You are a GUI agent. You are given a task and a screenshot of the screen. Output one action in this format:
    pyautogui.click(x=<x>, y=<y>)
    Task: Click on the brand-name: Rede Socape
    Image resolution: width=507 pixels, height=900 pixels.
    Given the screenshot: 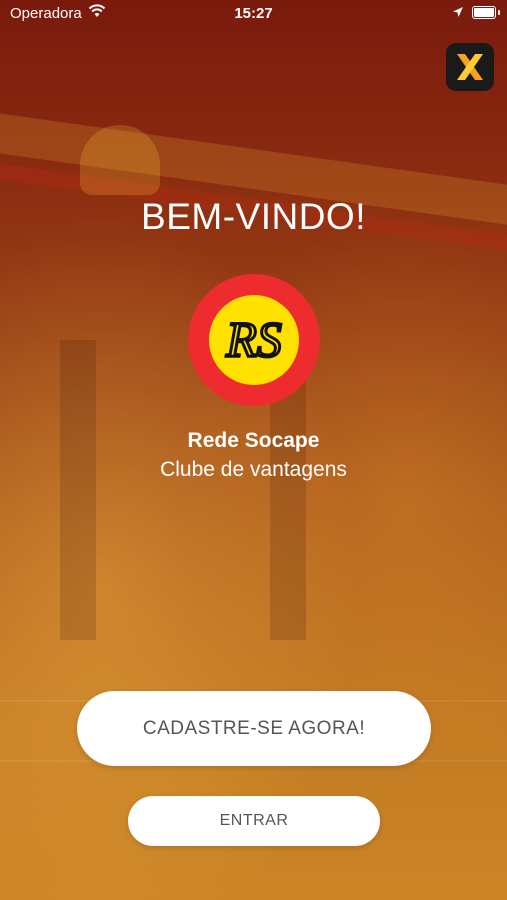 What is the action you would take?
    pyautogui.click(x=253, y=440)
    